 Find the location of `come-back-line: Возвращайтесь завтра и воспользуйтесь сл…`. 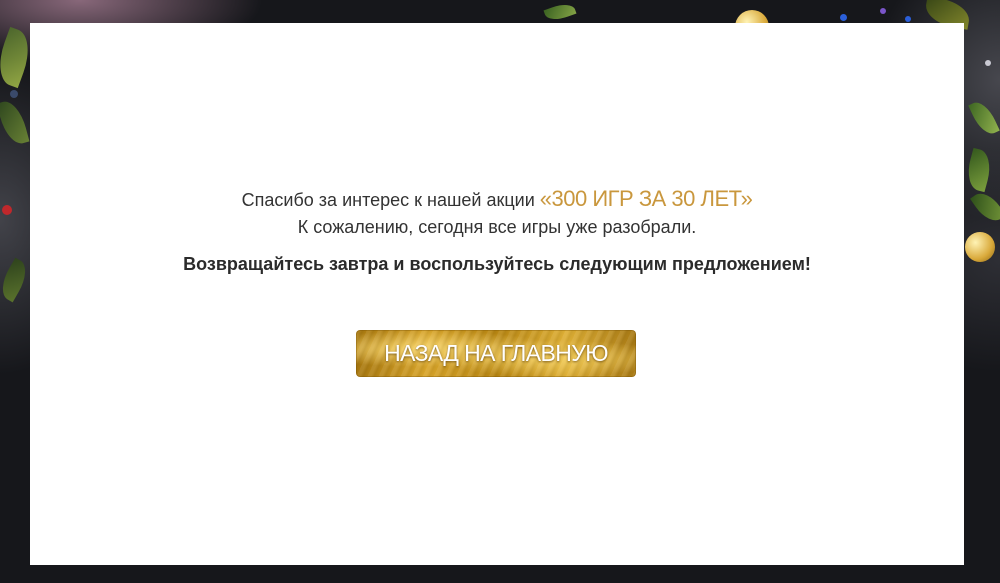

come-back-line: Возвращайтесь завтра и воспользуйтесь сл… is located at coordinates (497, 264).